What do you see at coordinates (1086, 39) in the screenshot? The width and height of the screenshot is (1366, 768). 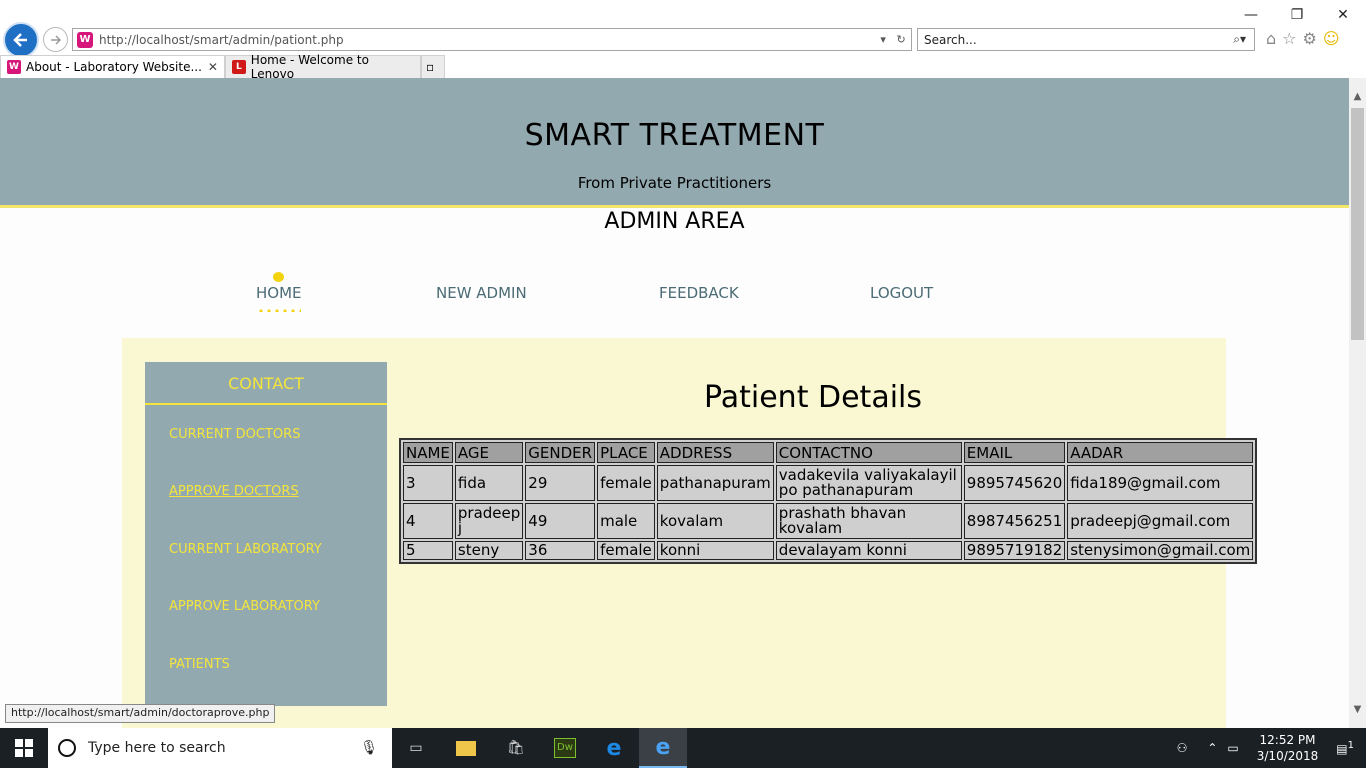 I see `browser-search-input: Search... ⌕▾` at bounding box center [1086, 39].